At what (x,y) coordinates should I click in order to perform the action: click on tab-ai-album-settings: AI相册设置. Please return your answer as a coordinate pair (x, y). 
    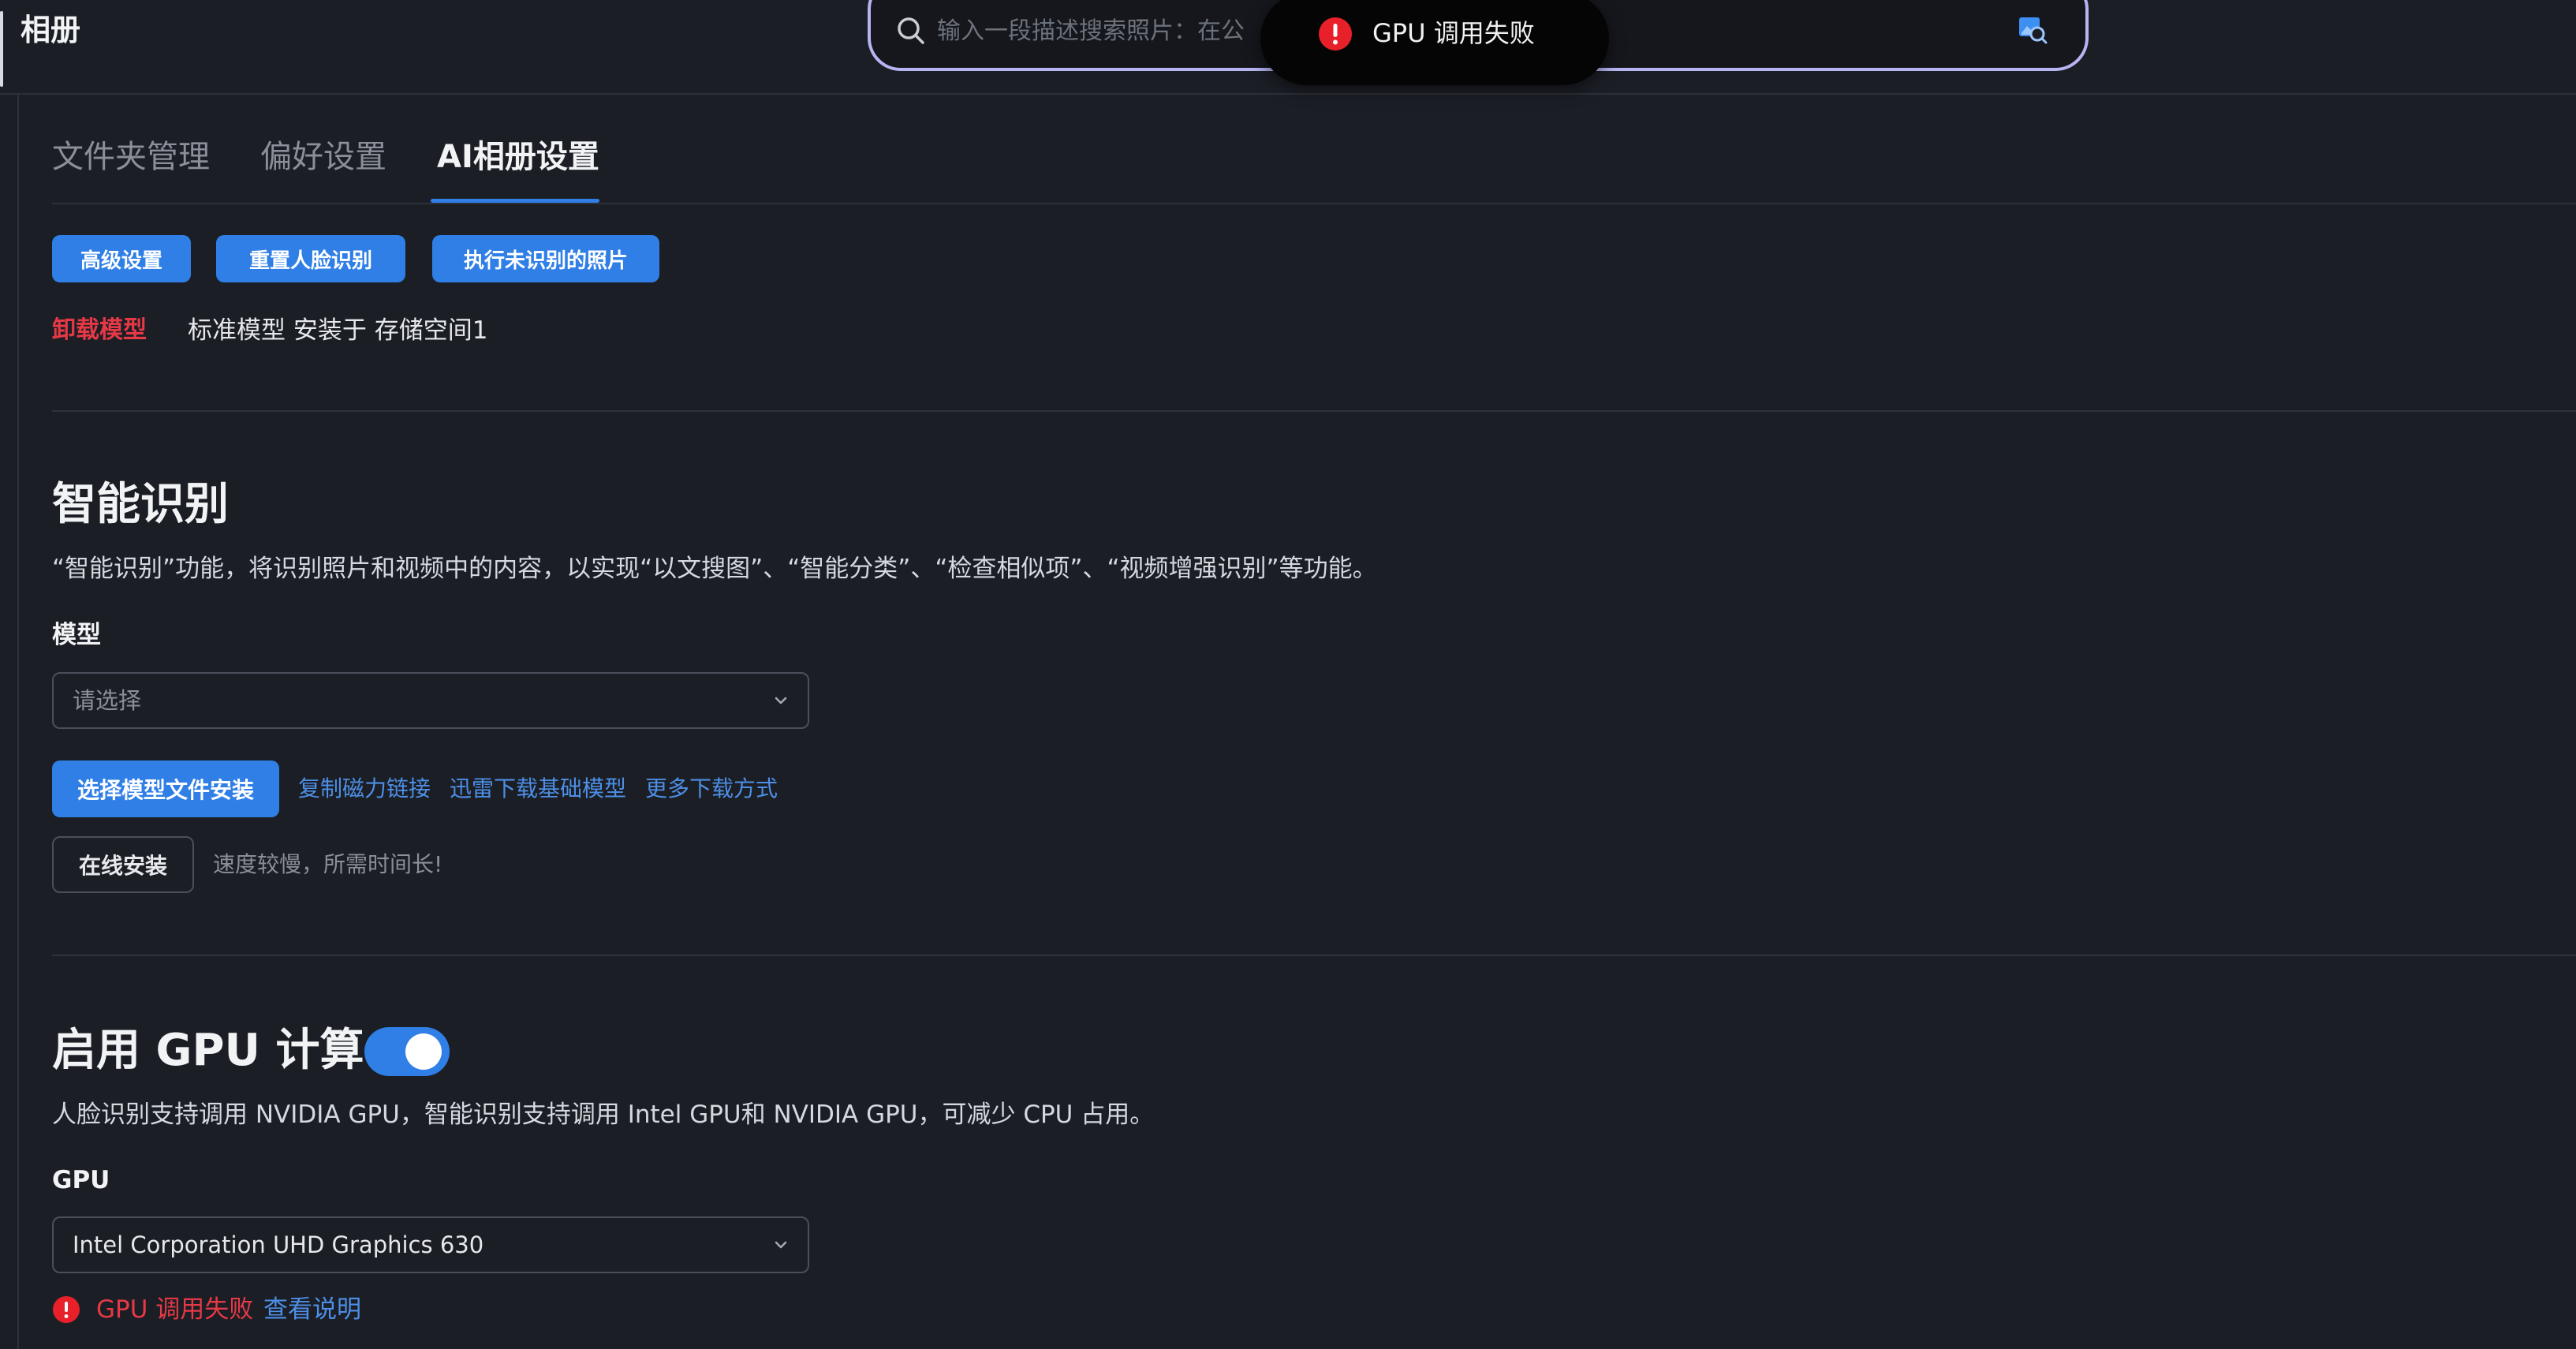
    Looking at the image, I should click on (518, 157).